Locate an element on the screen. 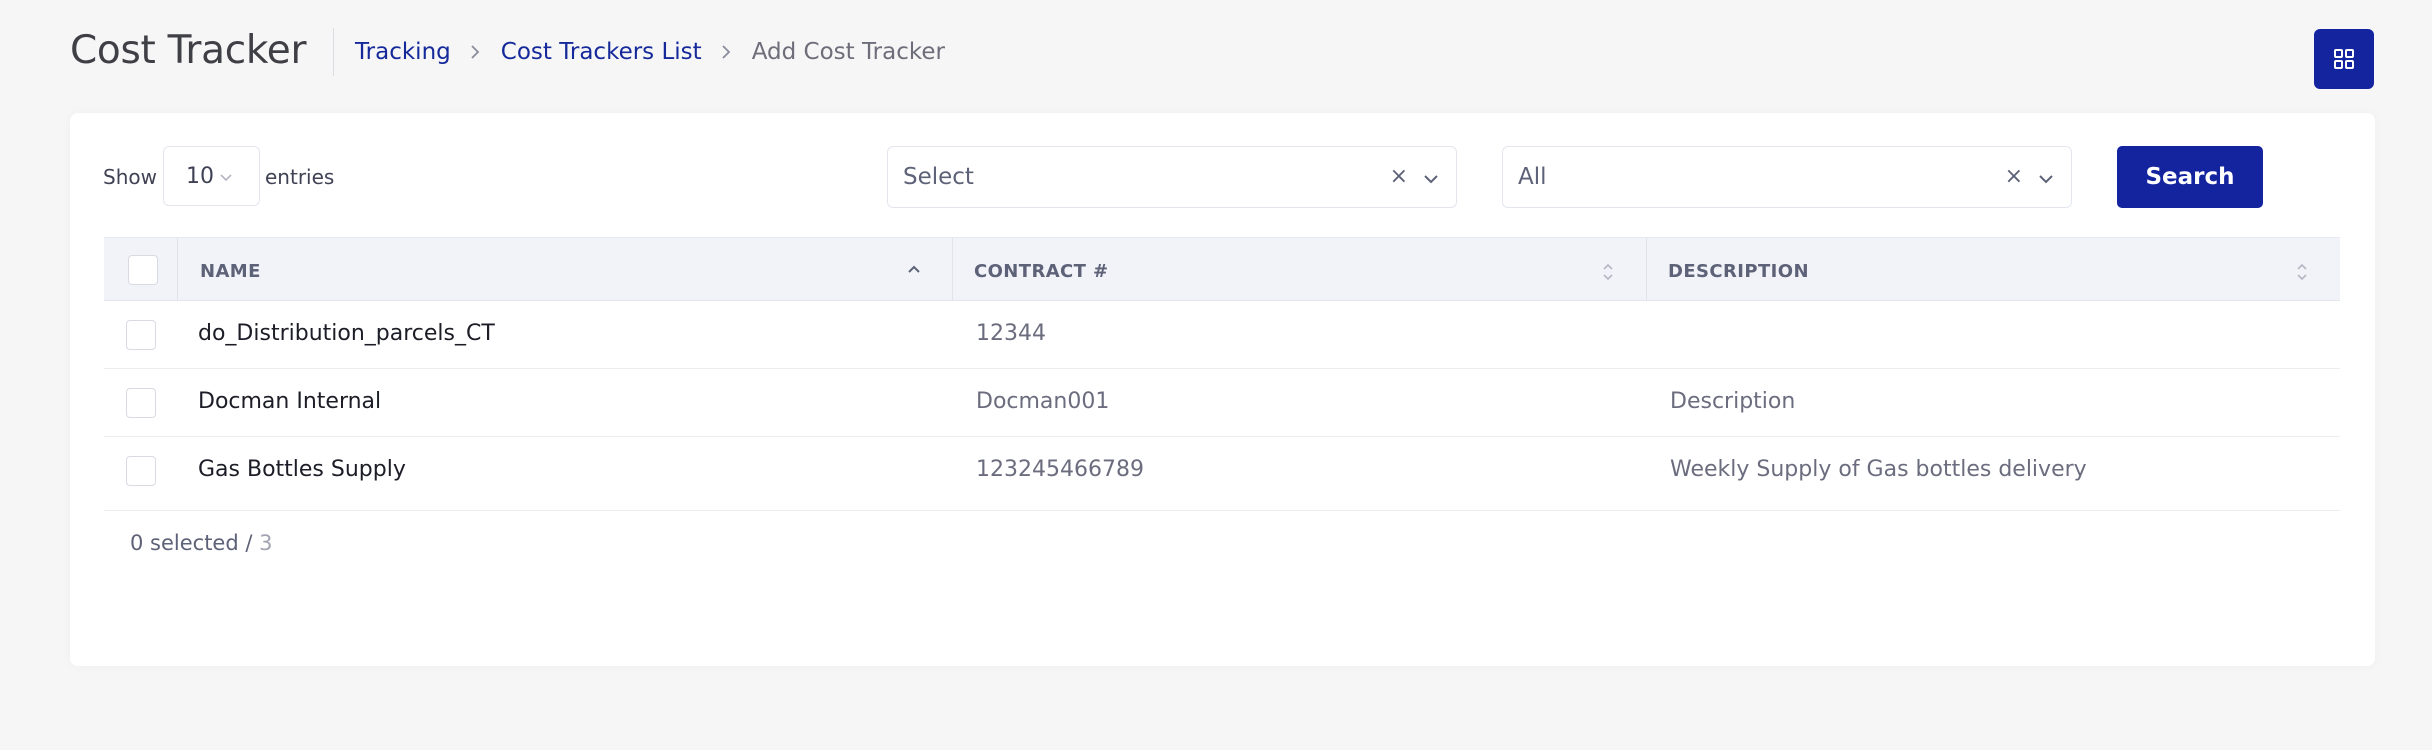 This screenshot has width=2432, height=750. filter-select-2-value: All is located at coordinates (1532, 177).